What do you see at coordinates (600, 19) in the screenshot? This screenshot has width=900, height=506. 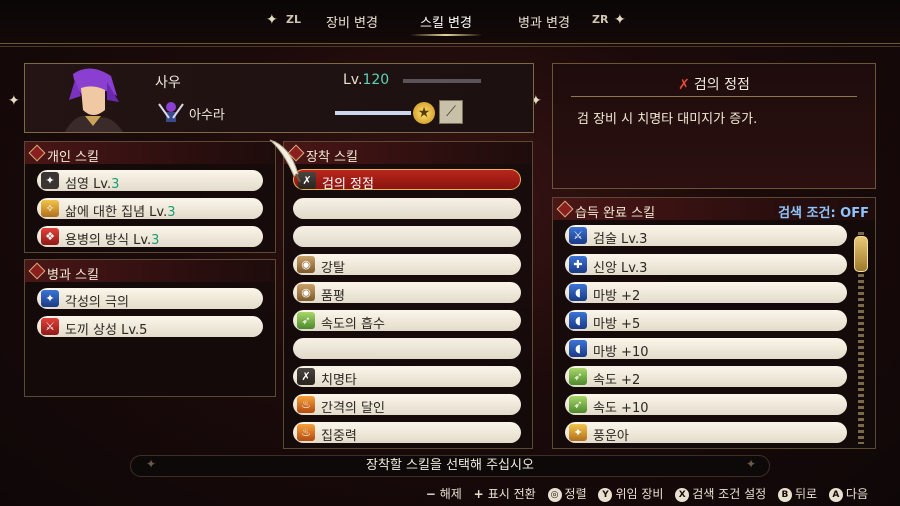 I see `zr-button-hint: ZR` at bounding box center [600, 19].